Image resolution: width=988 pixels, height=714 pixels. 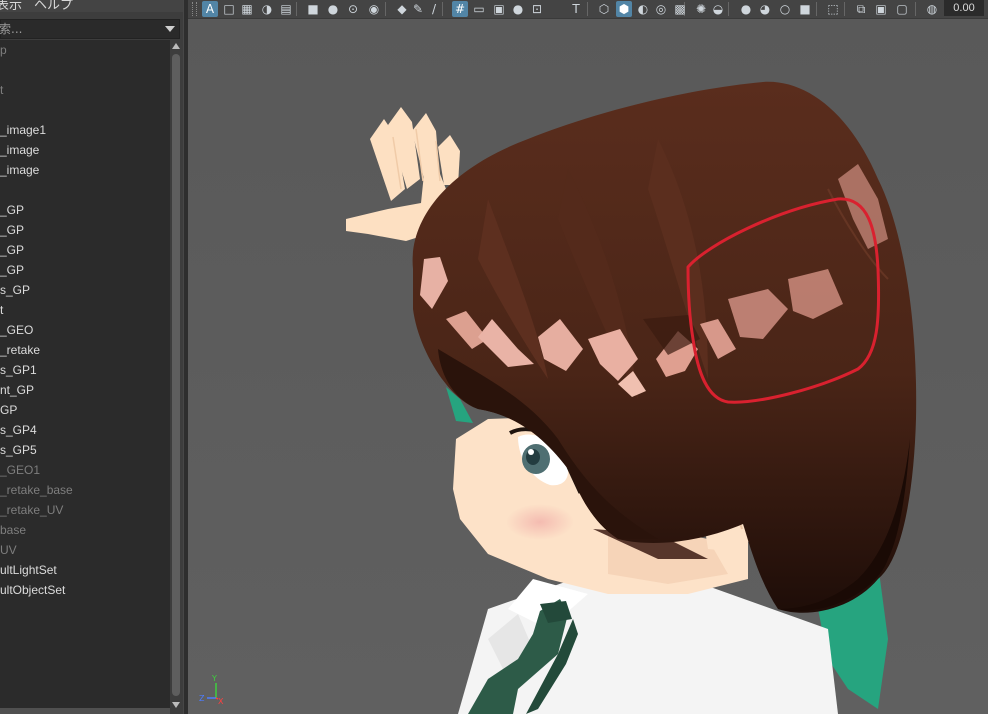 I want to click on outliner-item: ultObjectSet, so click(x=32, y=590).